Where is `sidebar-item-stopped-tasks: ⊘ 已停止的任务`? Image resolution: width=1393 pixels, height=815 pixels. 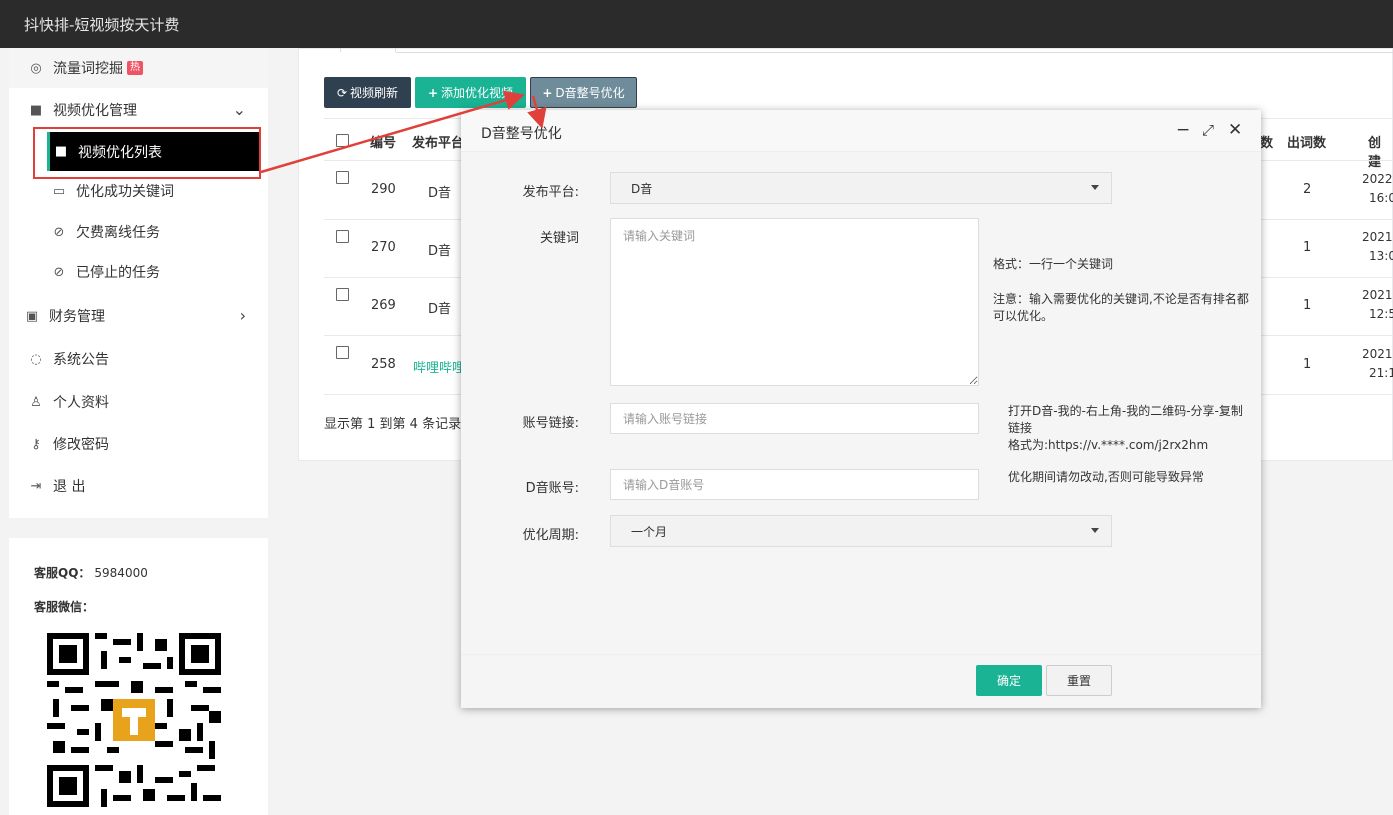
sidebar-item-stopped-tasks: ⊘ 已停止的任务 is located at coordinates (138, 272).